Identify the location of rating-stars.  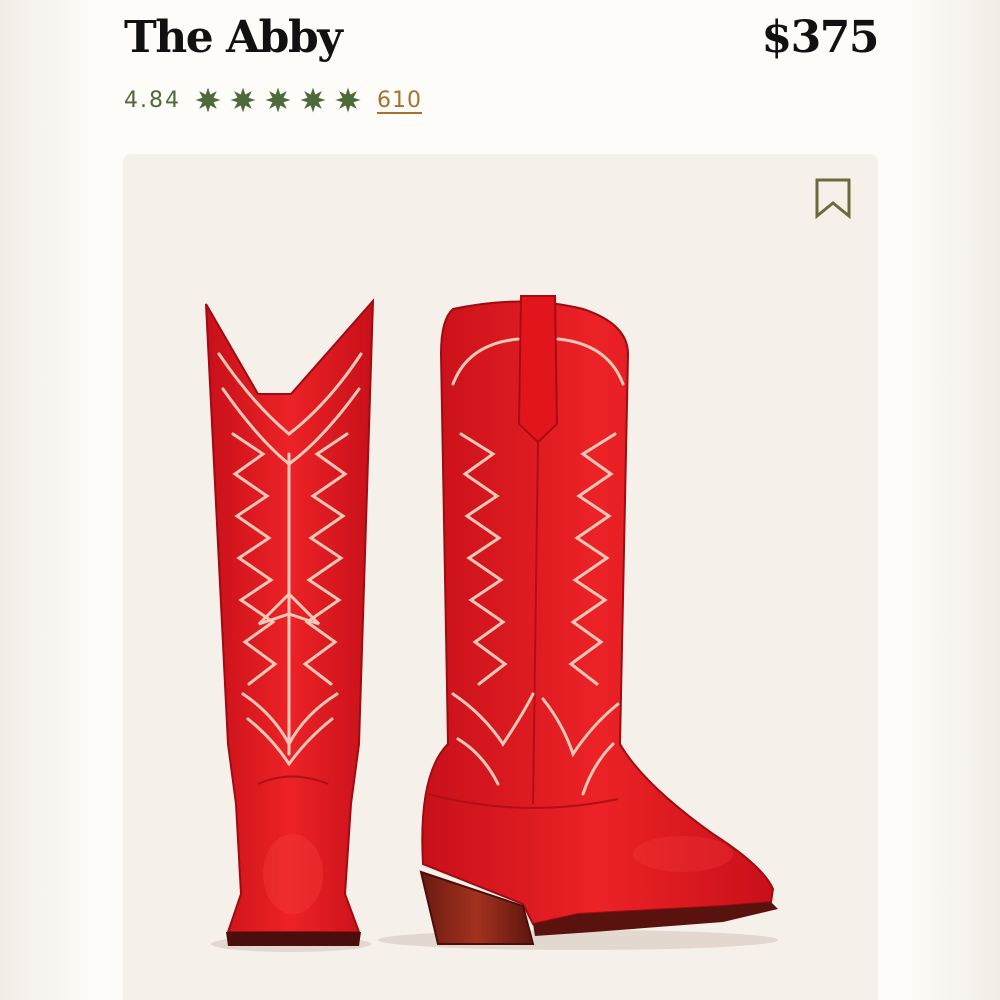
(278, 100).